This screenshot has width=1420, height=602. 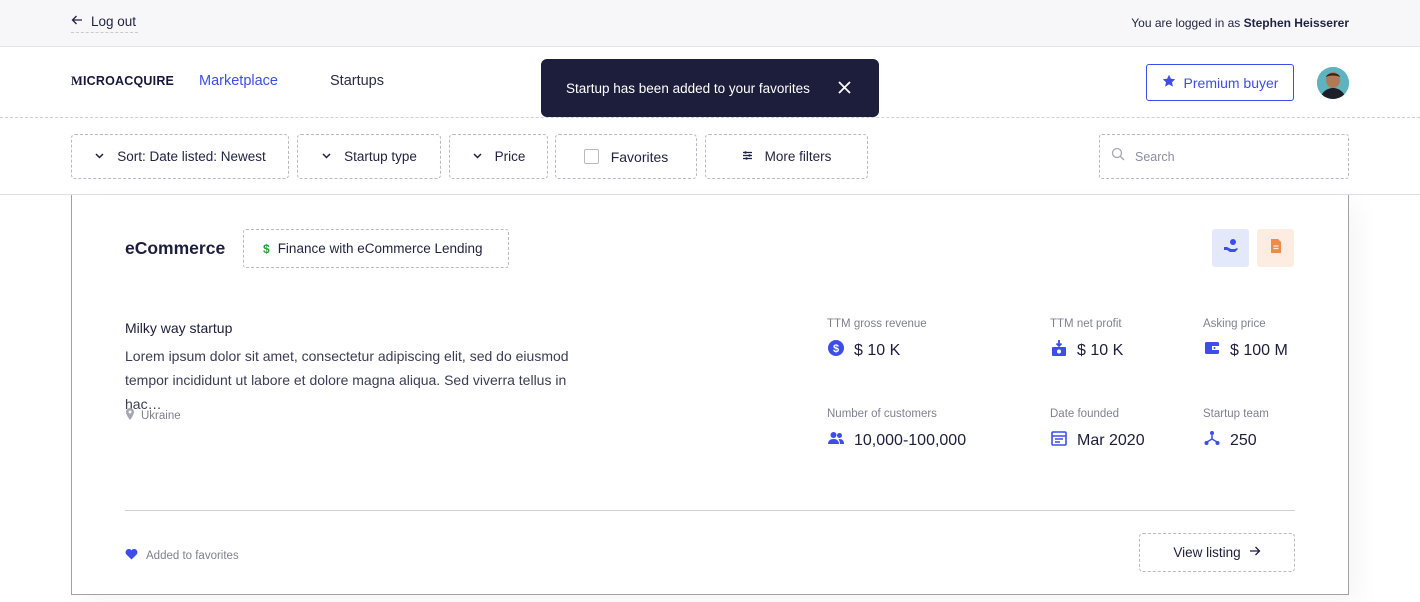 What do you see at coordinates (877, 340) in the screenshot?
I see `stat-revenue: TTM gross revenue $ $ 10 K` at bounding box center [877, 340].